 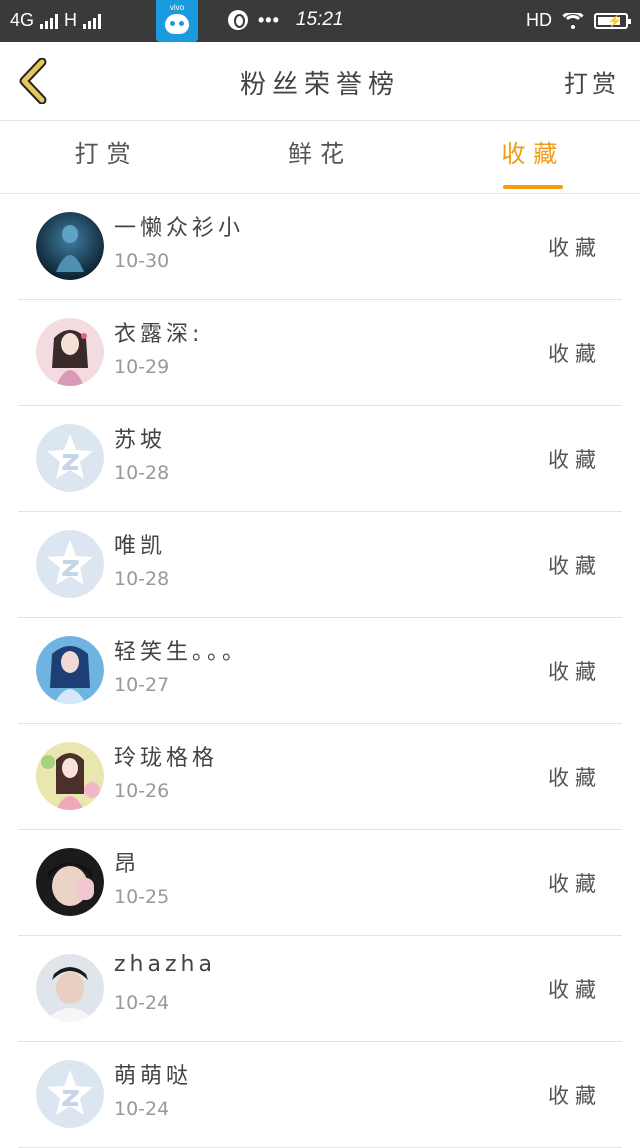 What do you see at coordinates (22, 20) in the screenshot?
I see `network-type: 4G` at bounding box center [22, 20].